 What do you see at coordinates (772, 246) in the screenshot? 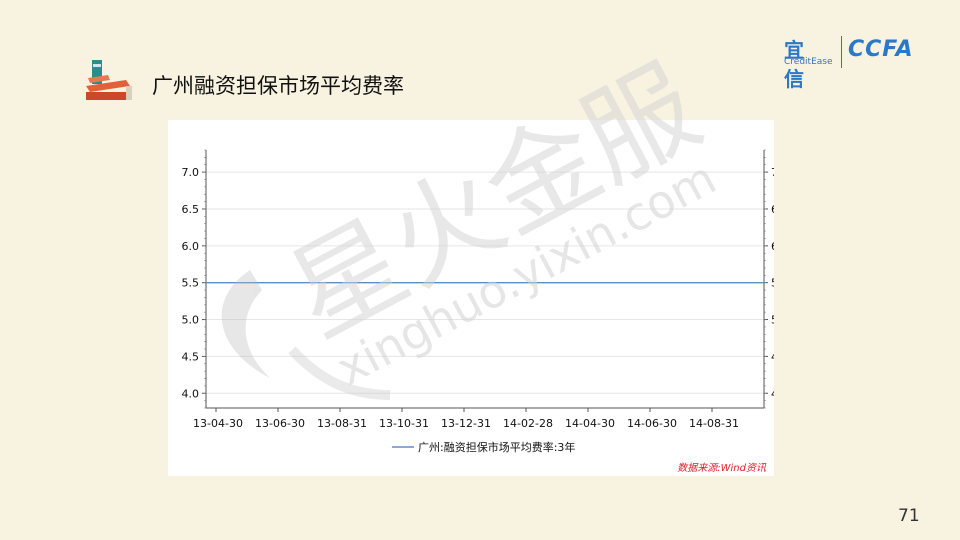
I see `y-tick-label-right: 6.0` at bounding box center [772, 246].